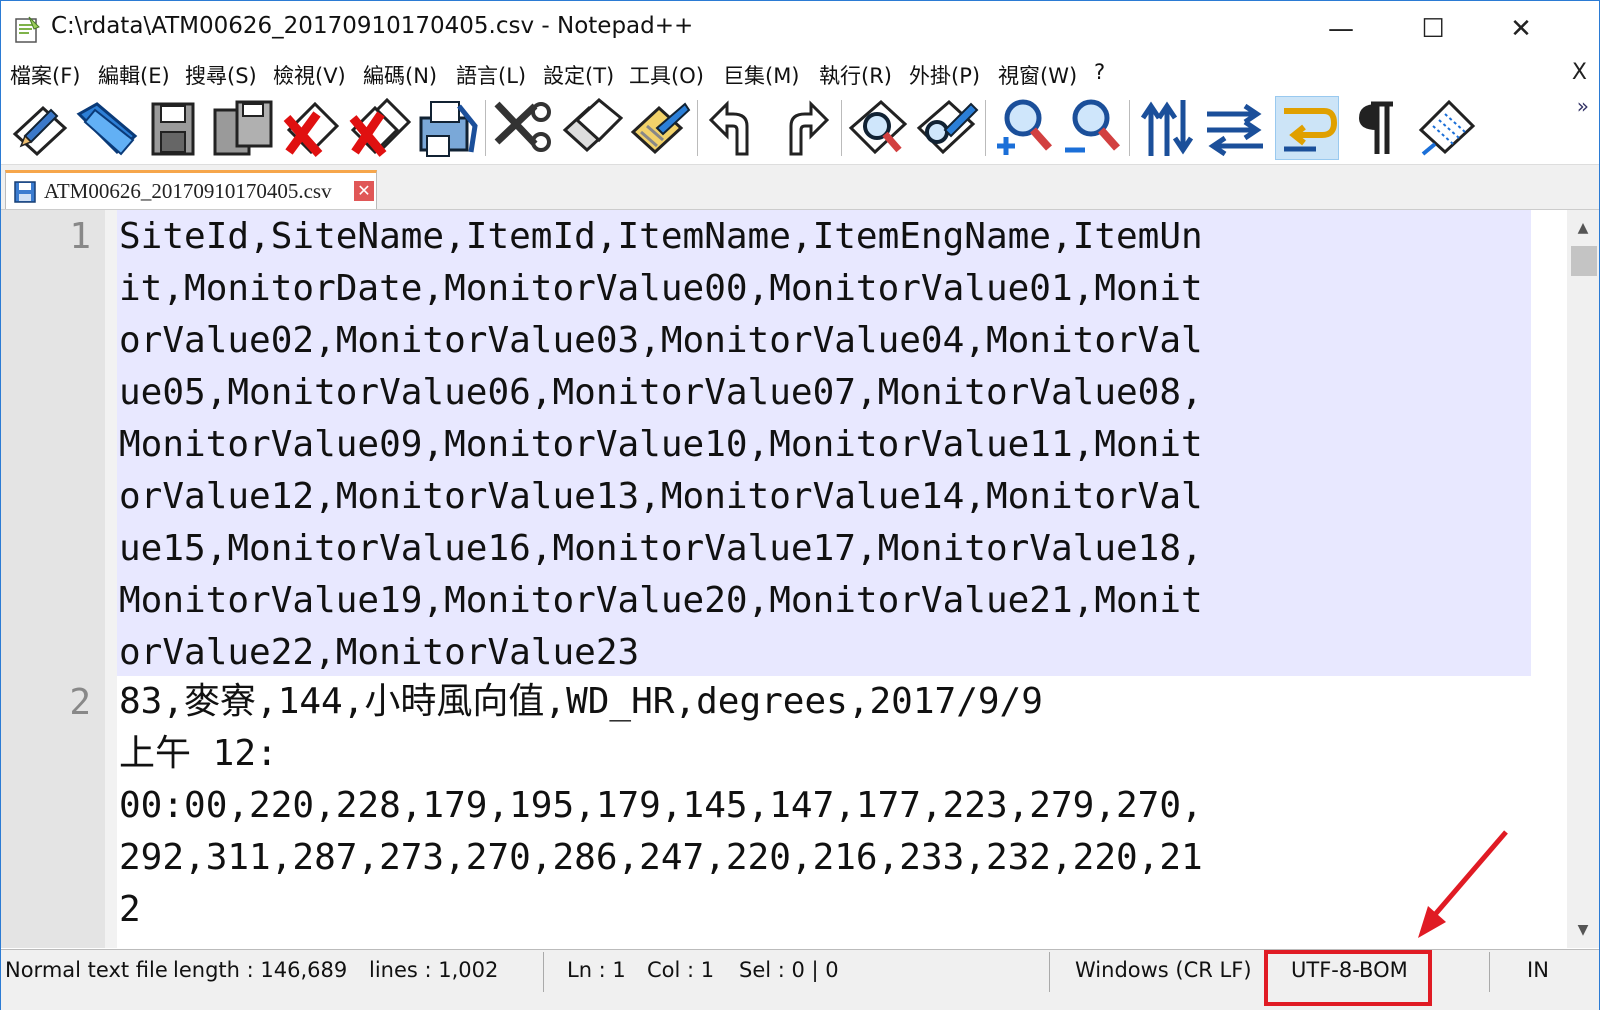  I want to click on find-icon, so click(879, 128).